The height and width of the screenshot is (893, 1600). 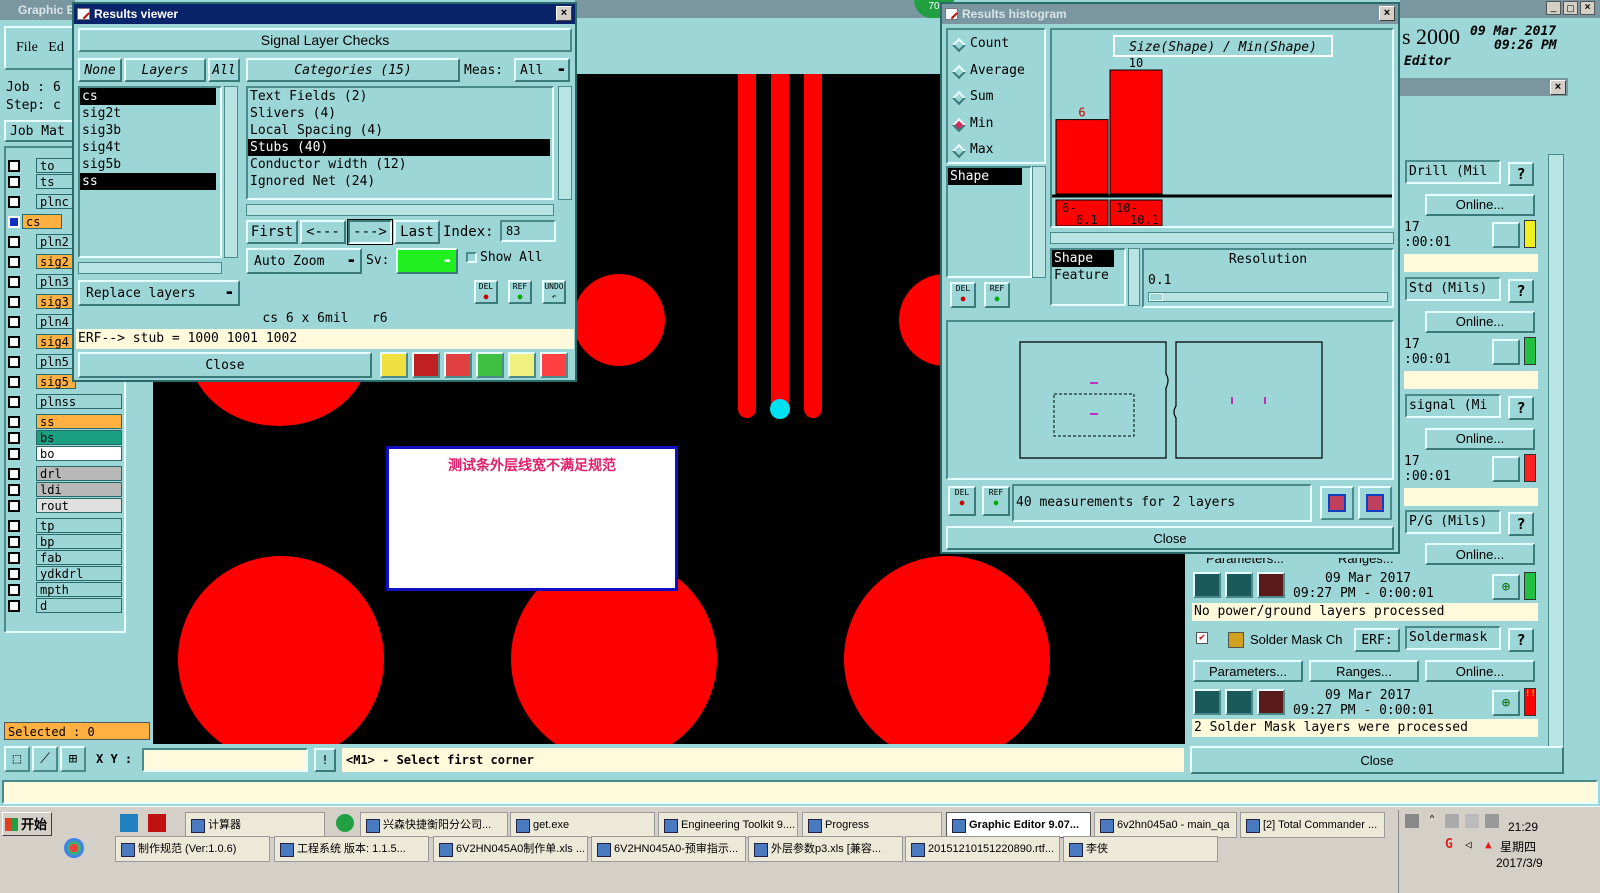 What do you see at coordinates (225, 365) in the screenshot?
I see `results-viewer-close-button: Close` at bounding box center [225, 365].